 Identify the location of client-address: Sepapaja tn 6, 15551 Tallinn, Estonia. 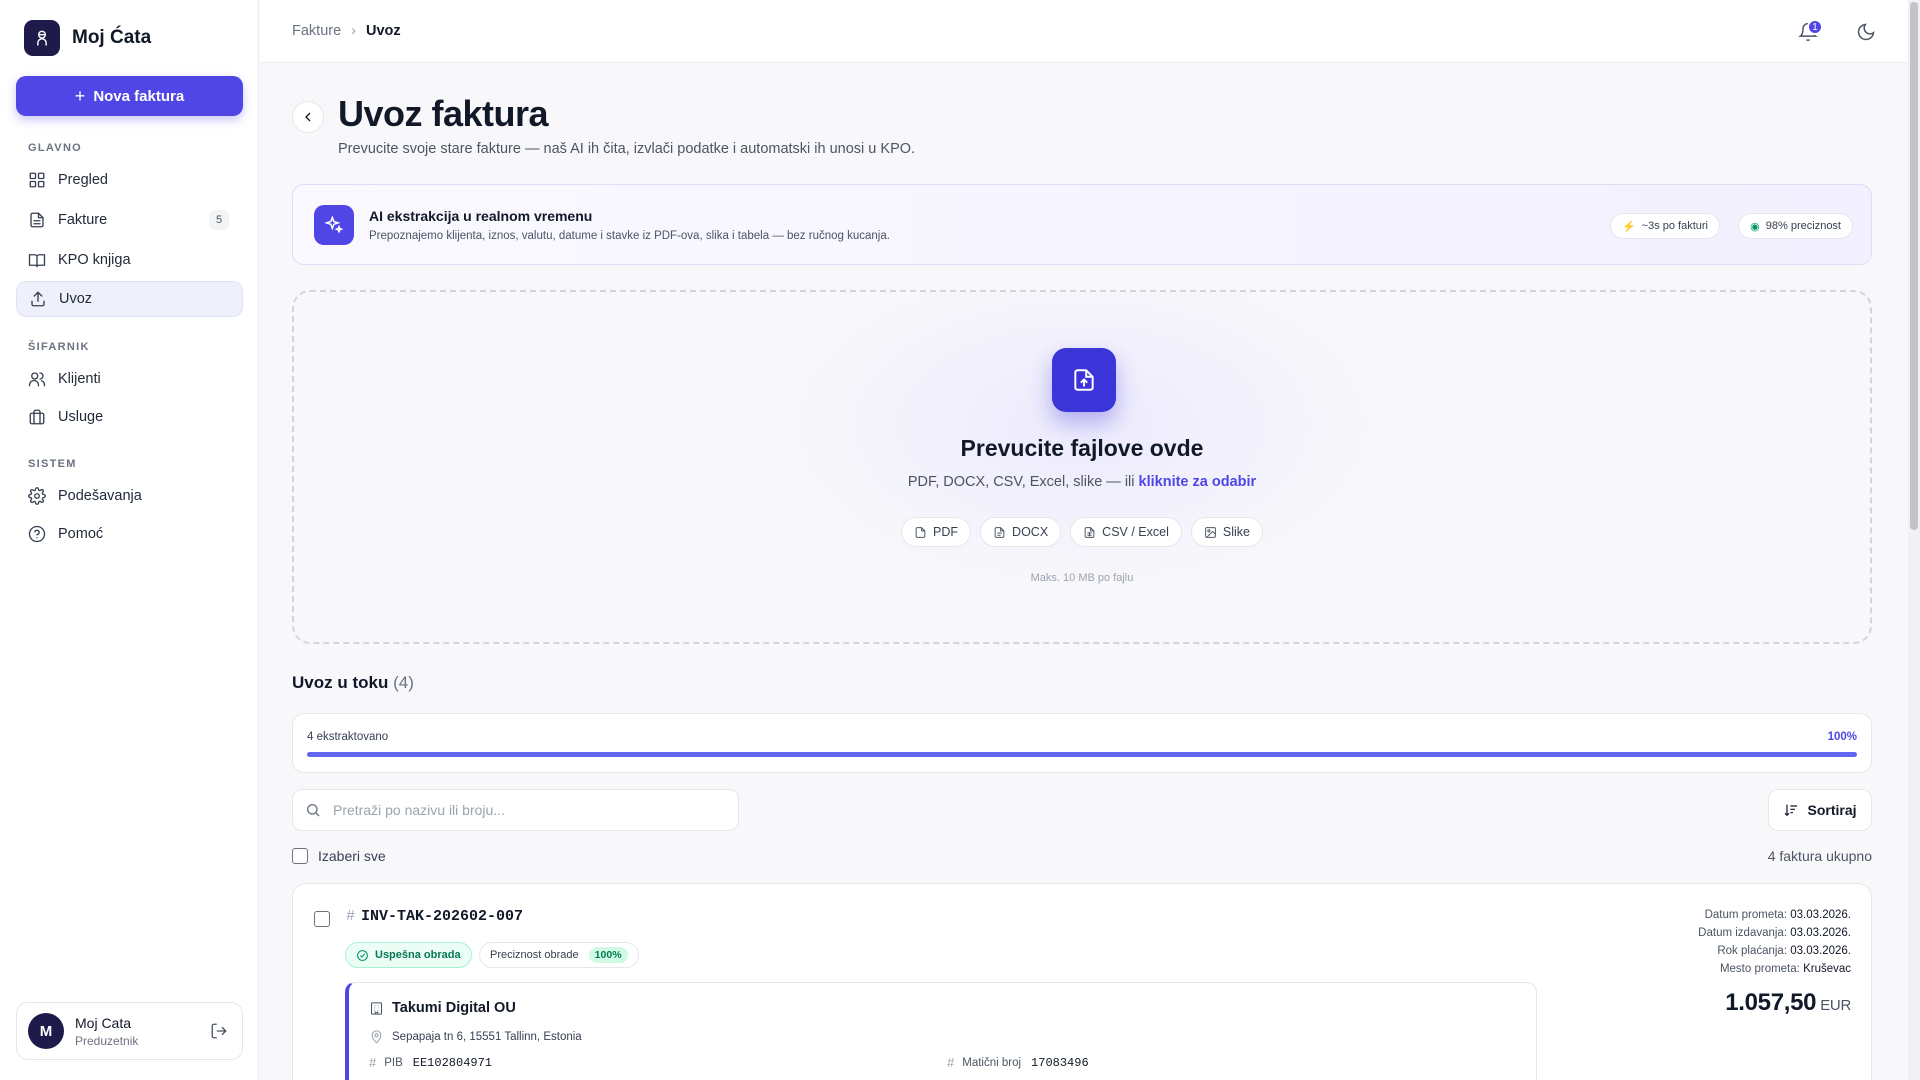
(475, 1036).